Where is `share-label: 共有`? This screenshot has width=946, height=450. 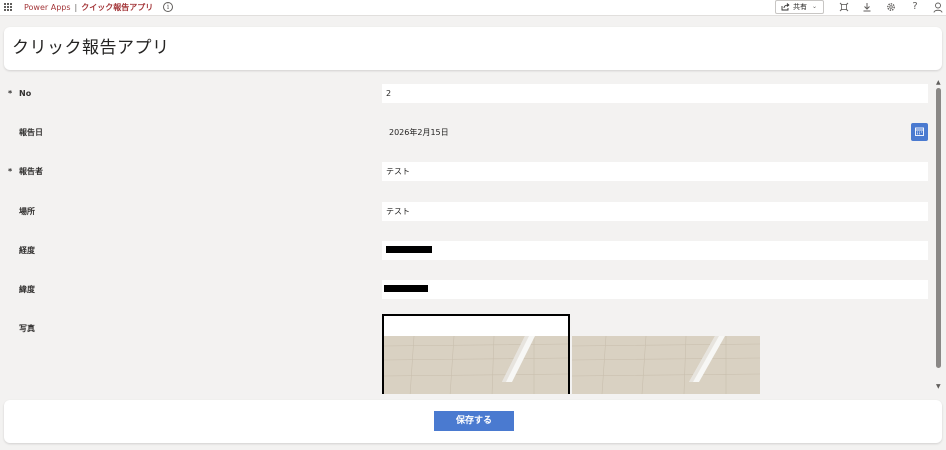
share-label: 共有 is located at coordinates (800, 7).